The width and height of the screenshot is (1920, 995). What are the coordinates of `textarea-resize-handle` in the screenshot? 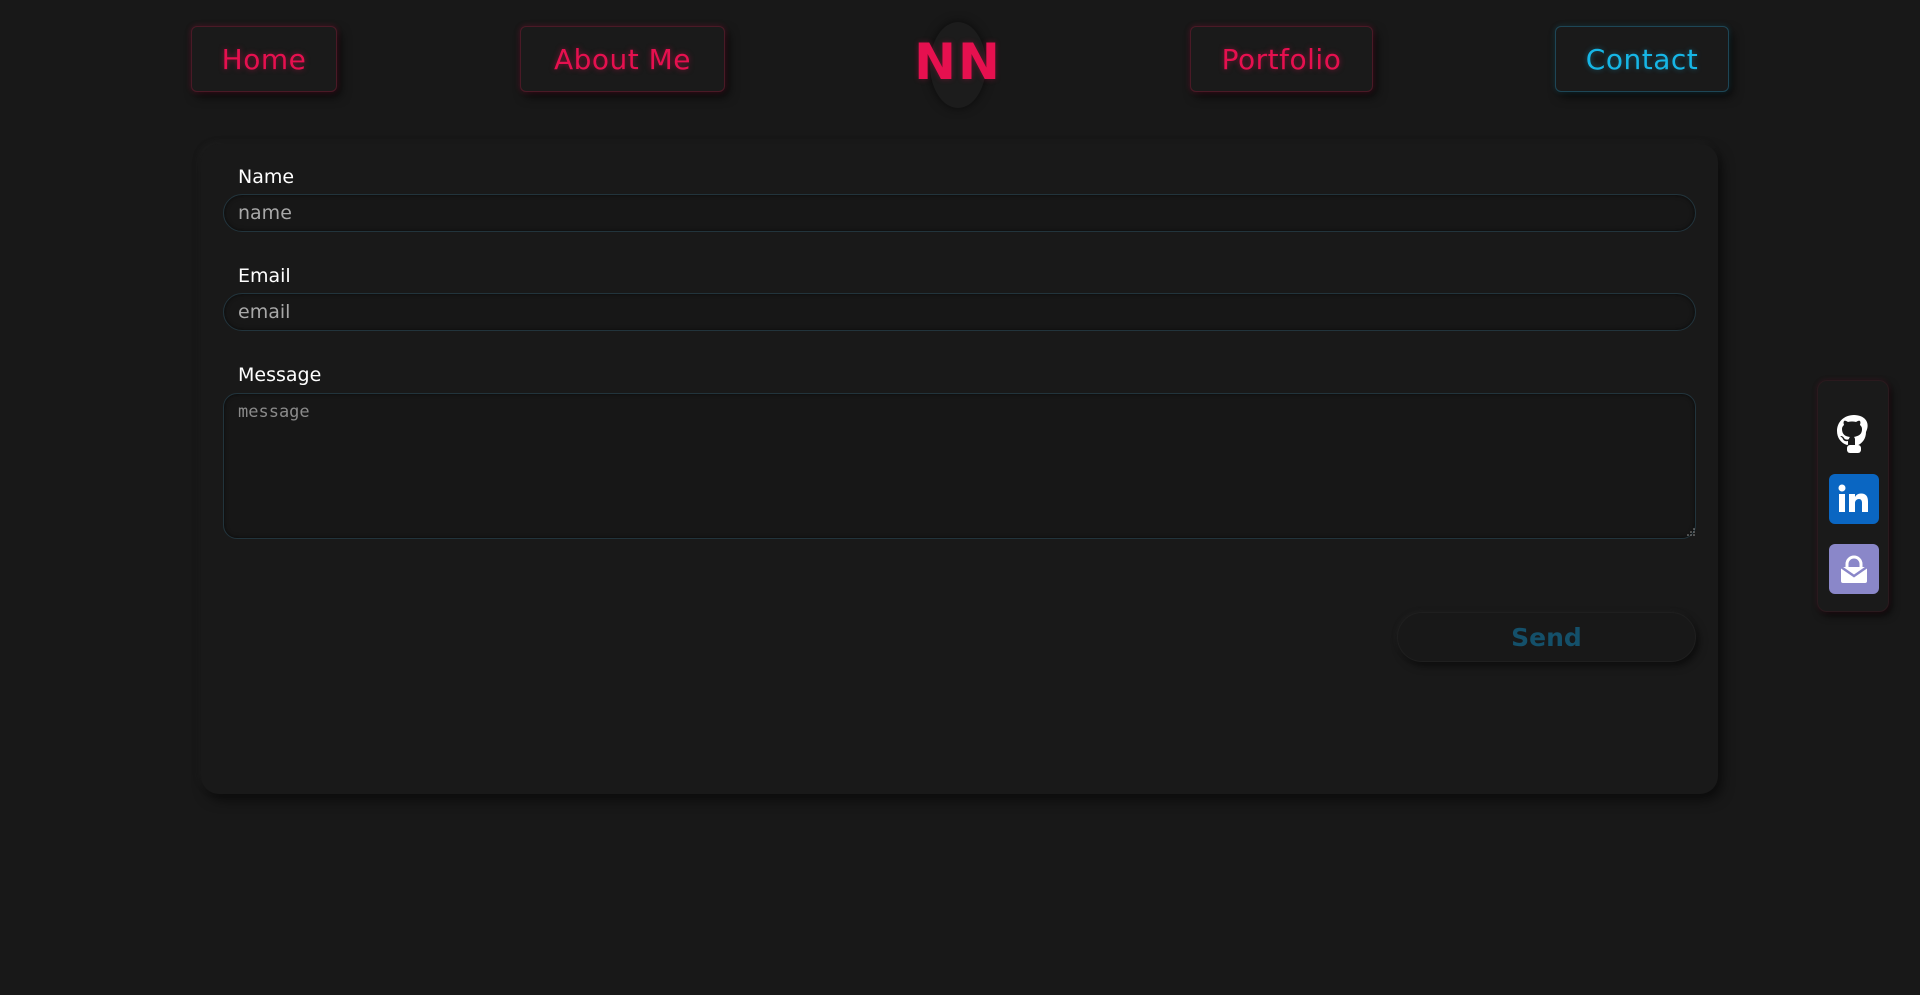 It's located at (1691, 532).